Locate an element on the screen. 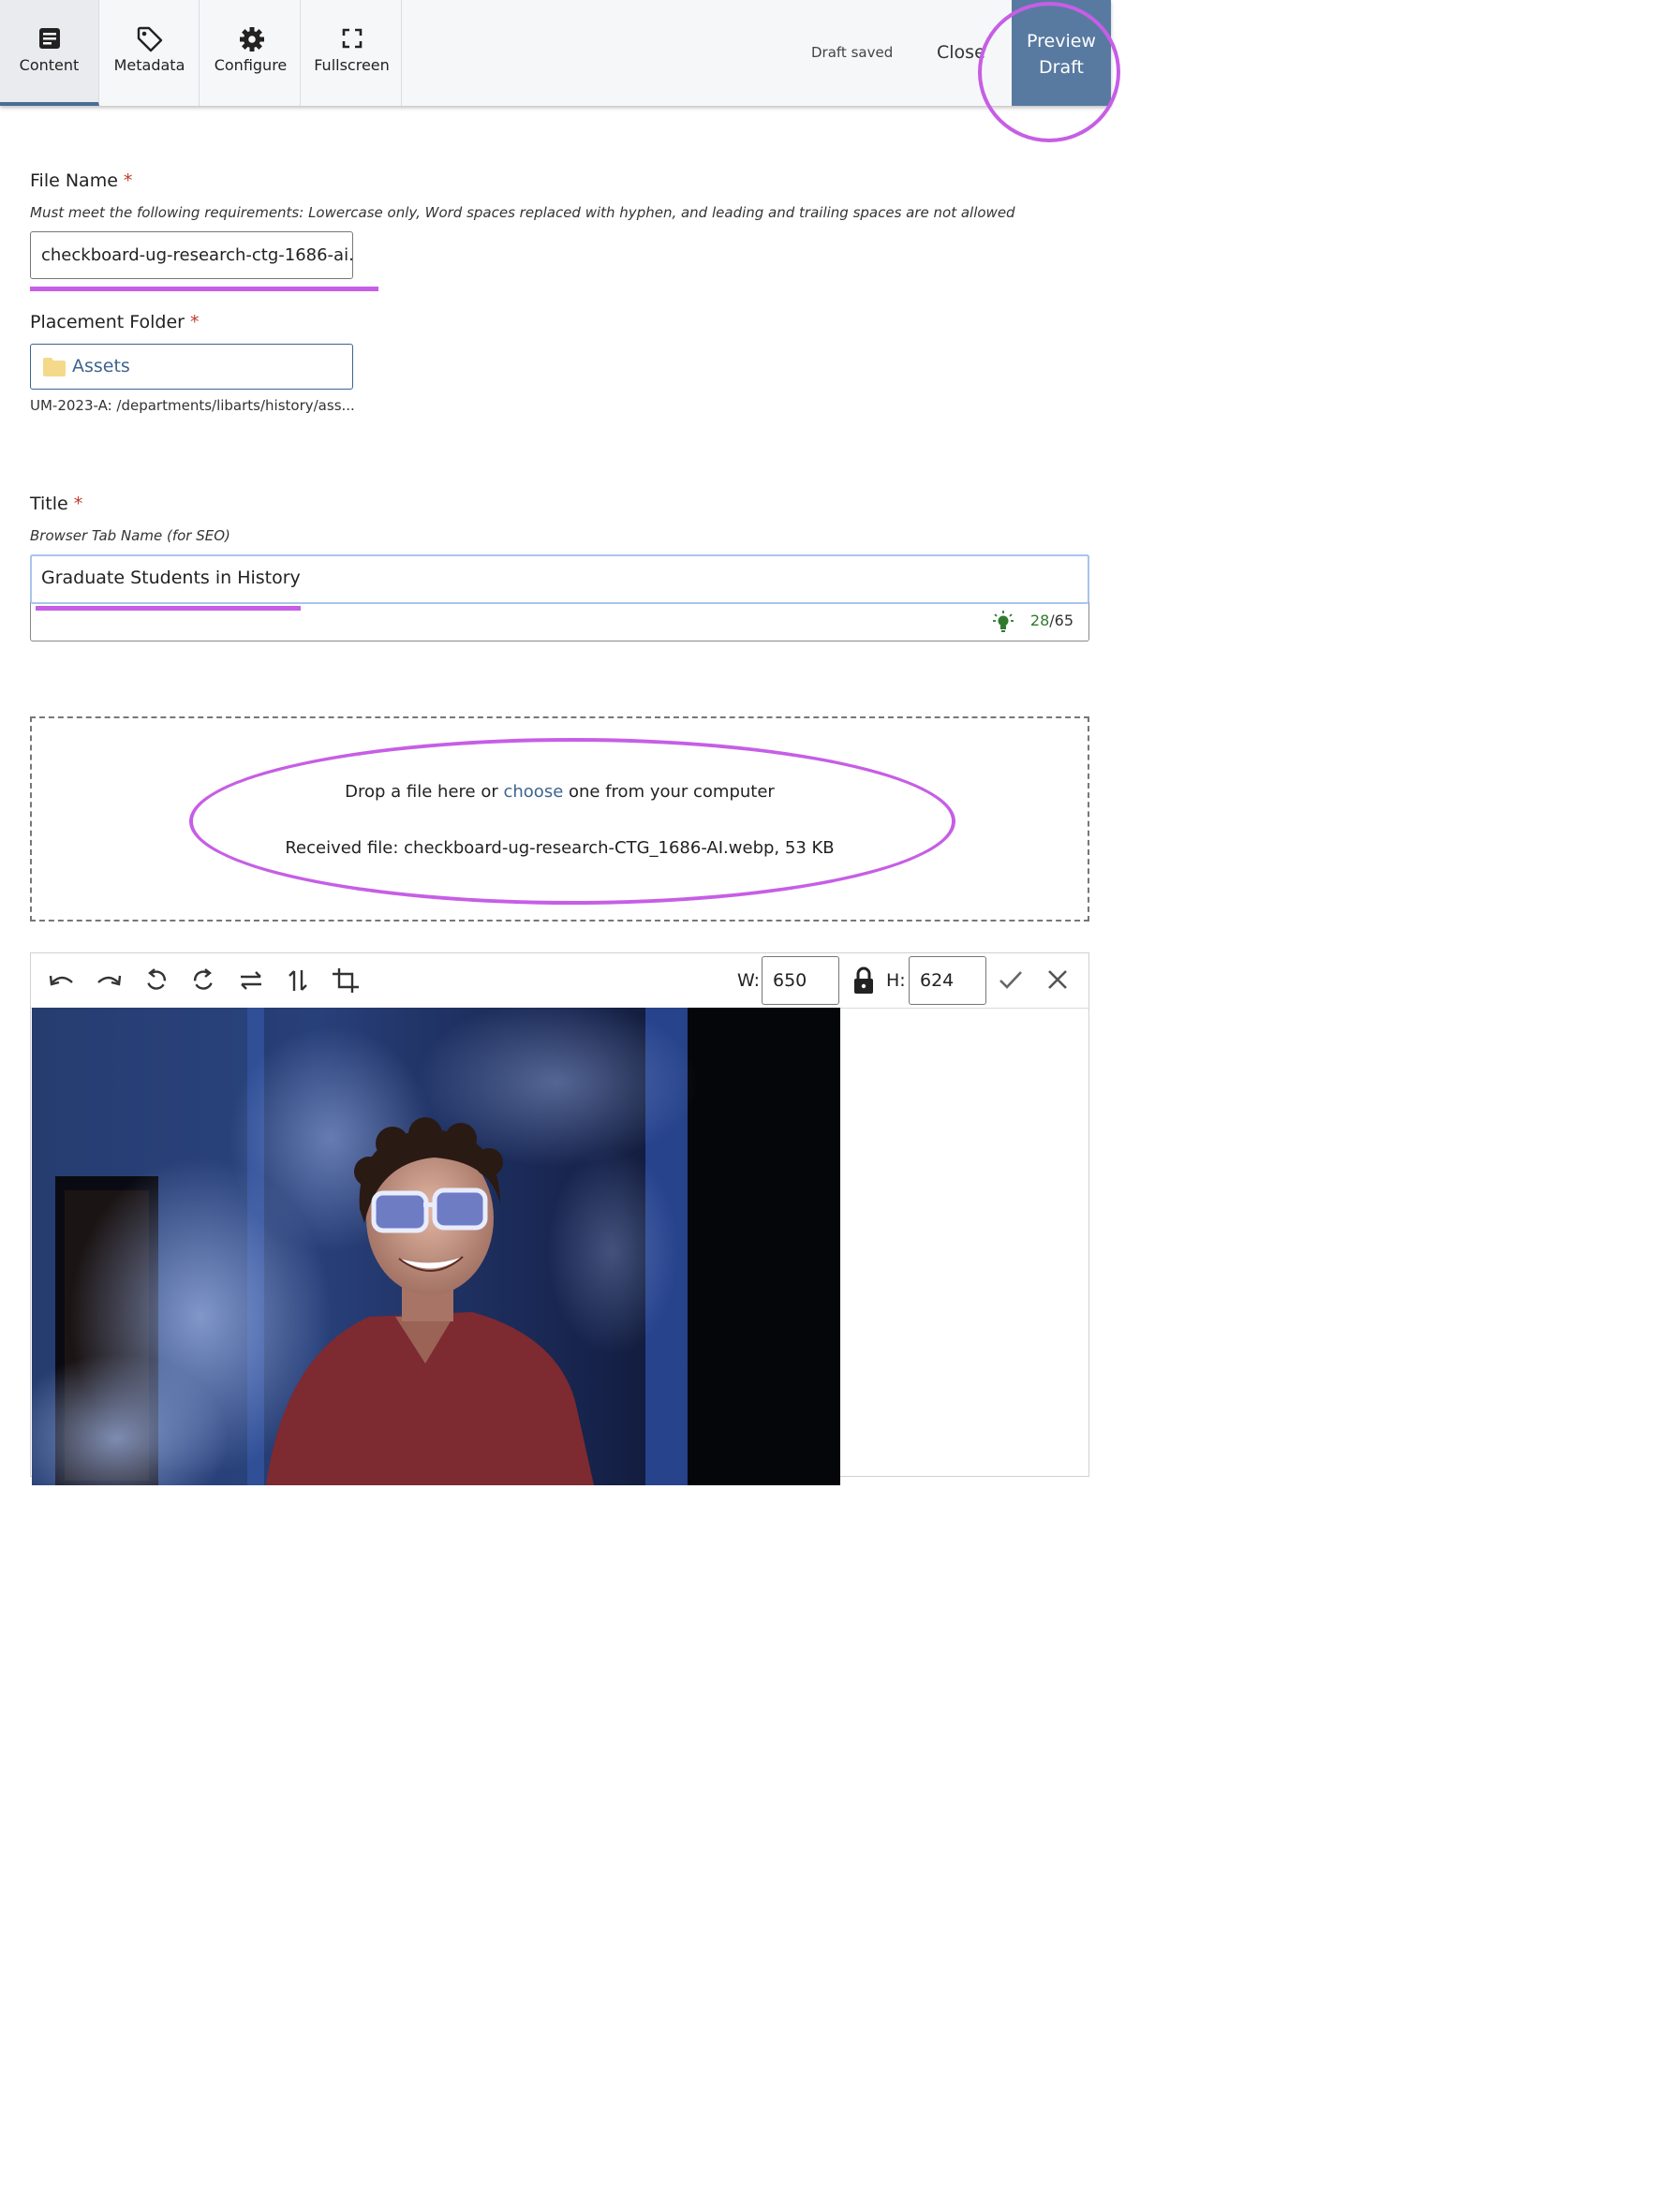 Image resolution: width=1673 pixels, height=2212 pixels. draft-status: Draft saved is located at coordinates (852, 52).